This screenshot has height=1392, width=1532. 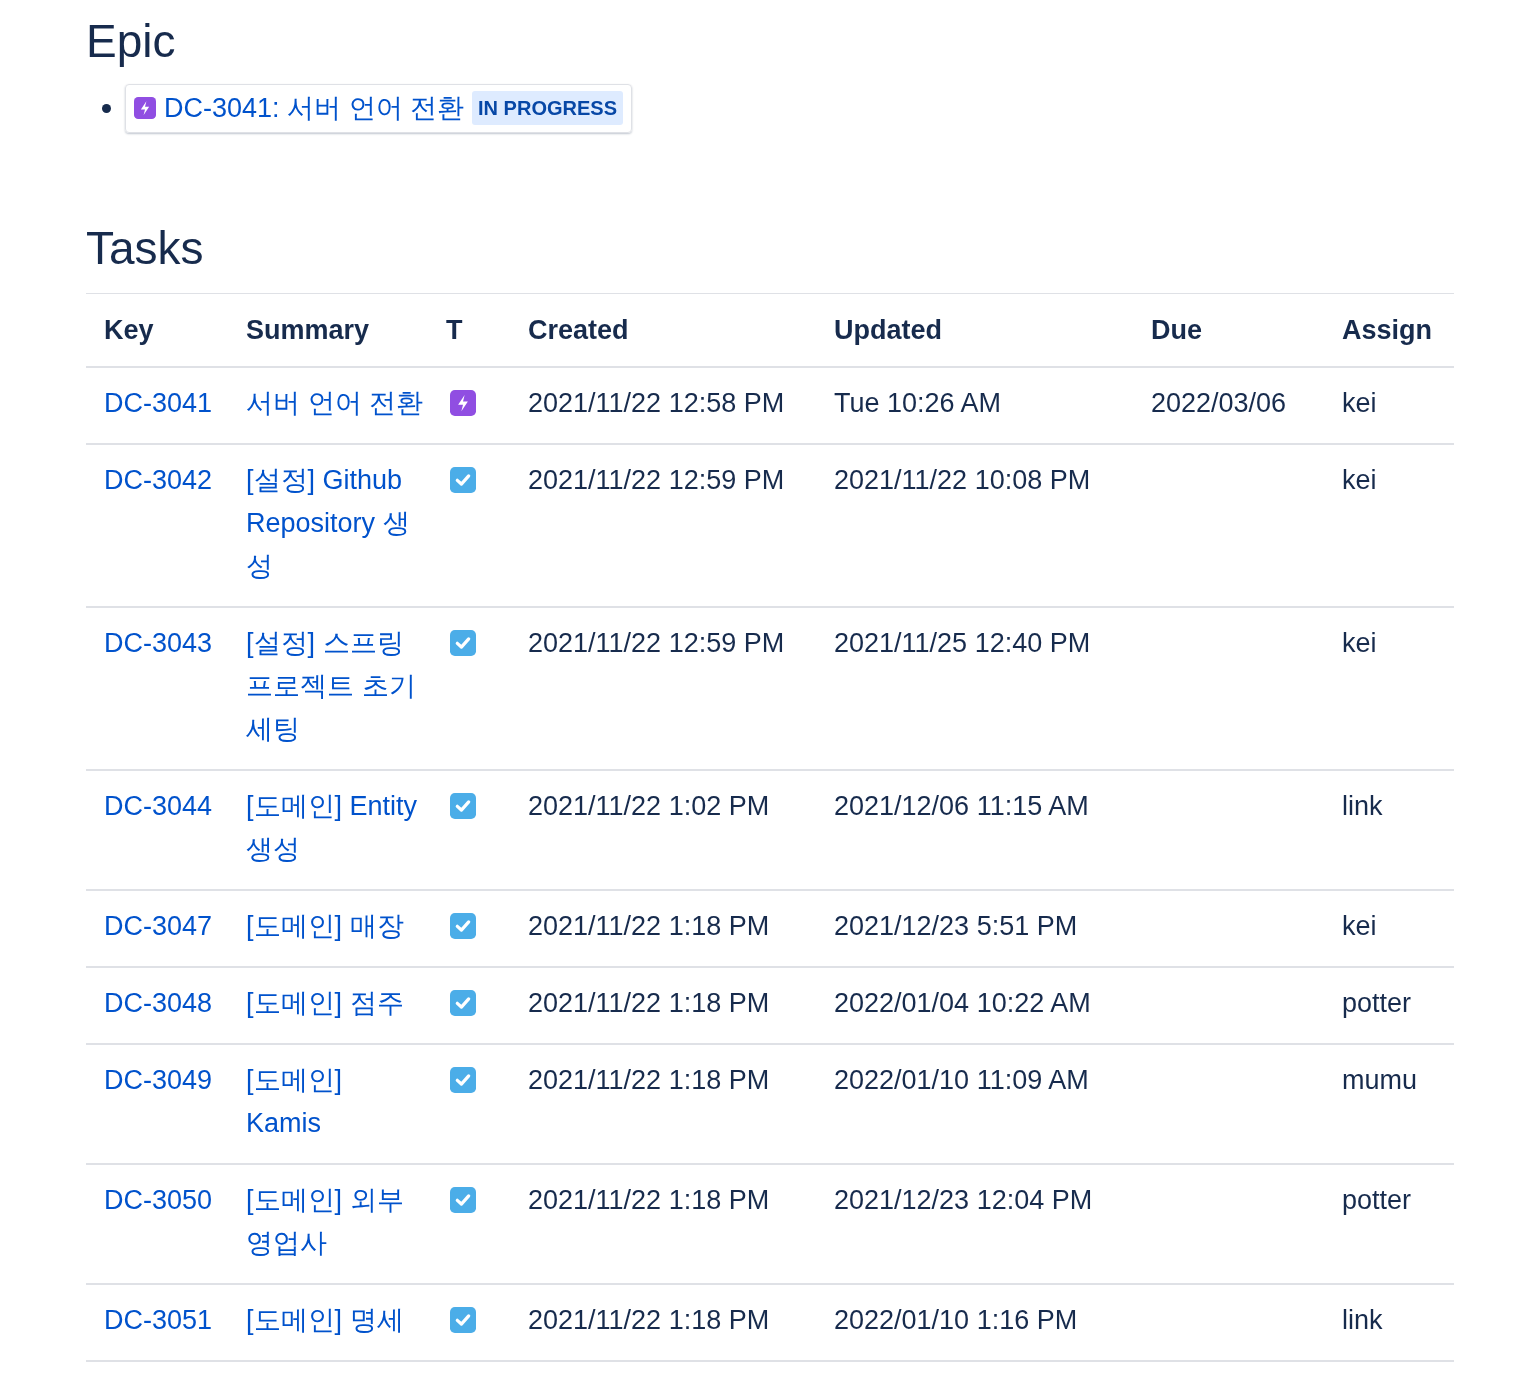 I want to click on summary-link: [도메인] 매장, so click(x=335, y=926).